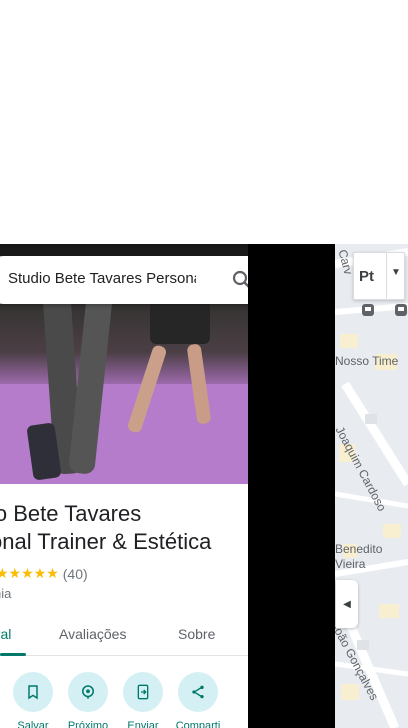  Describe the element at coordinates (384, 310) in the screenshot. I see `transit-icons` at that location.